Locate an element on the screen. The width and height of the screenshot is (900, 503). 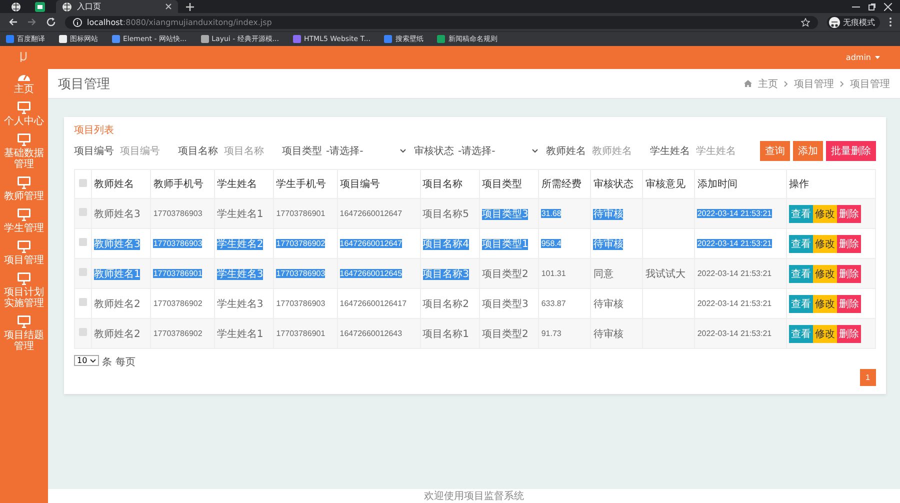
table-cell: 教师姓名3 is located at coordinates (117, 244).